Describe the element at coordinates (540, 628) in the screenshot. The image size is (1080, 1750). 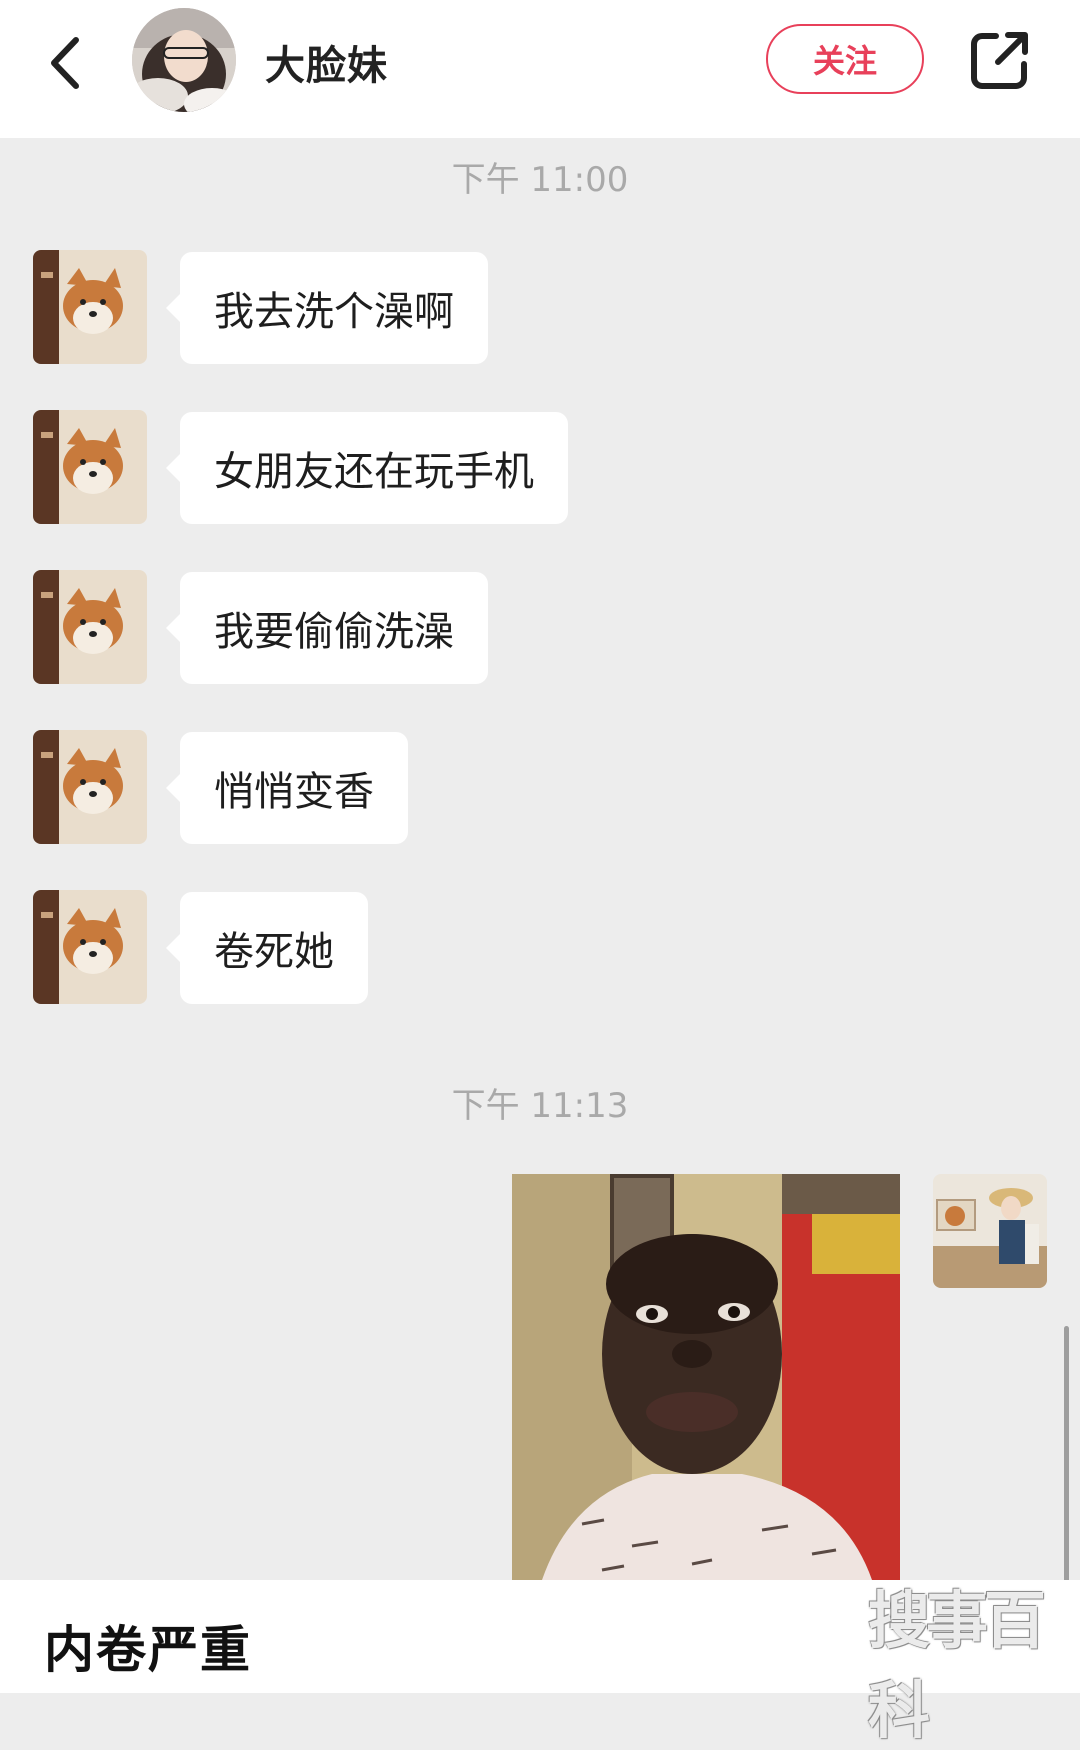
I see `message-row: 我要偷偷洗澡` at that location.